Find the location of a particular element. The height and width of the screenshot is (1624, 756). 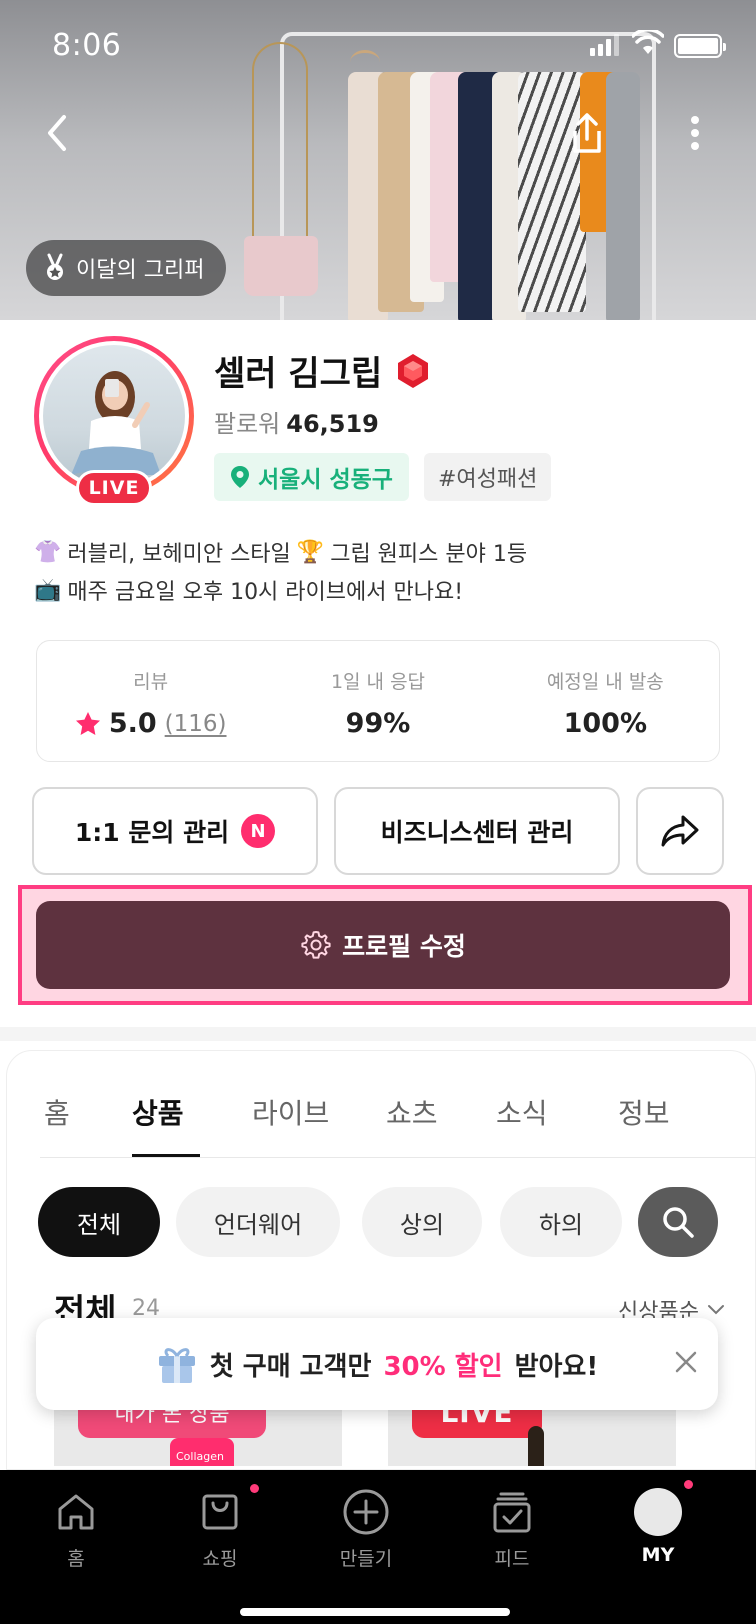

profile-tabs: 홈 상품 라이브 쇼츠 소식 정보 is located at coordinates (398, 1119).